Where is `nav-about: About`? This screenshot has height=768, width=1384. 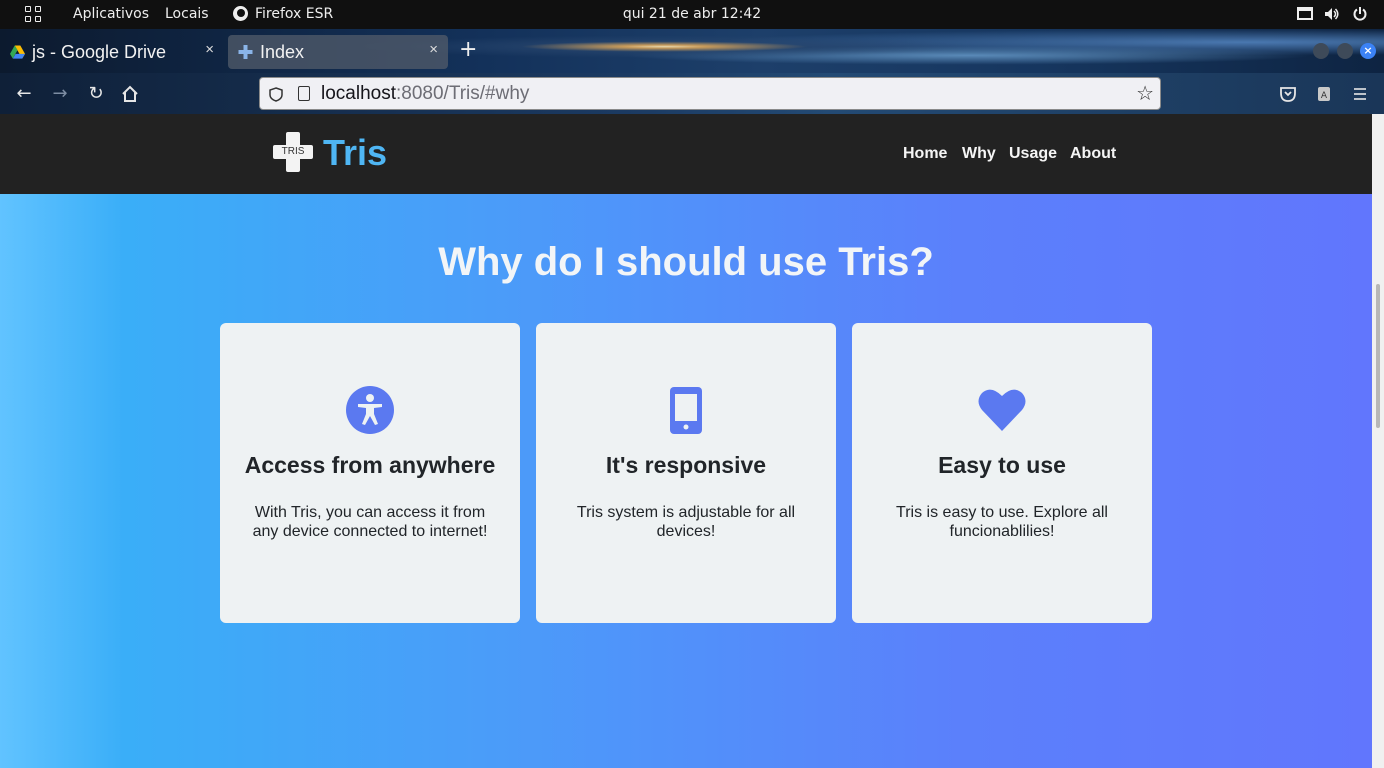 nav-about: About is located at coordinates (1093, 154).